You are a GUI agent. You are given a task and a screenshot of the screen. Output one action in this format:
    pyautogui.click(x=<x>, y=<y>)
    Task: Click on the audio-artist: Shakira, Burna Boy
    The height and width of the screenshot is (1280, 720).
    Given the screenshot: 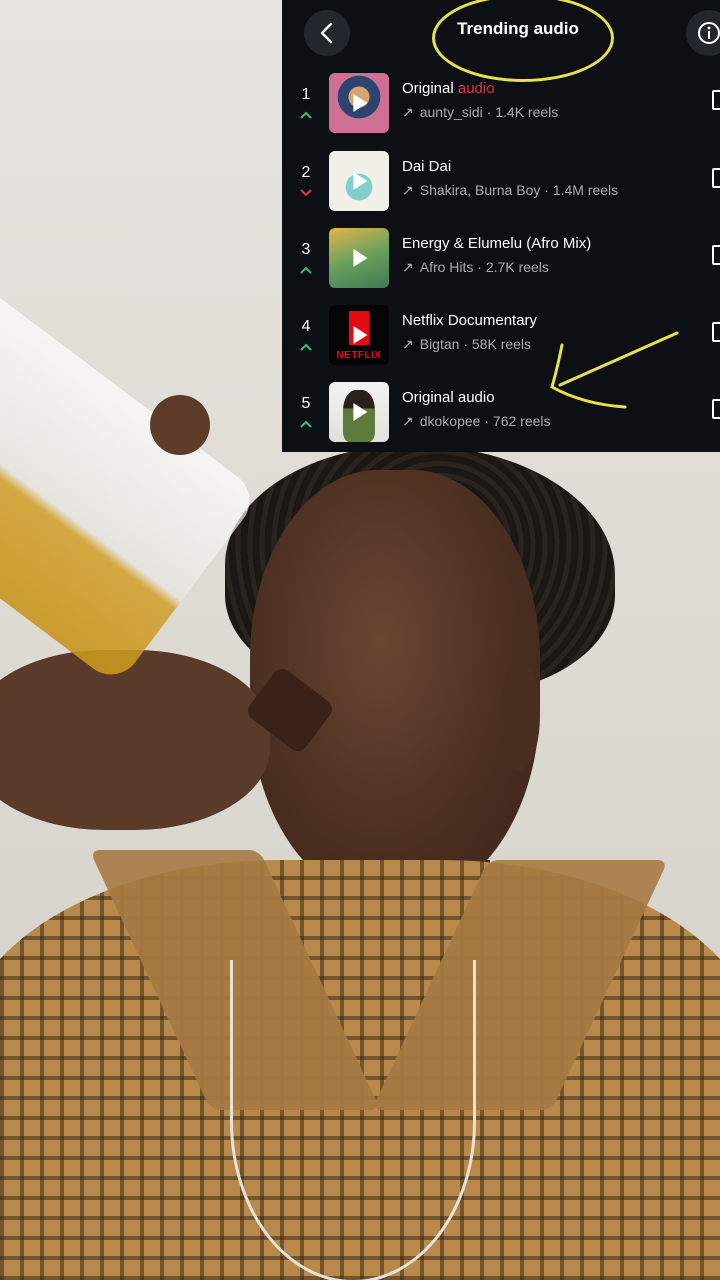 What is the action you would take?
    pyautogui.click(x=480, y=190)
    